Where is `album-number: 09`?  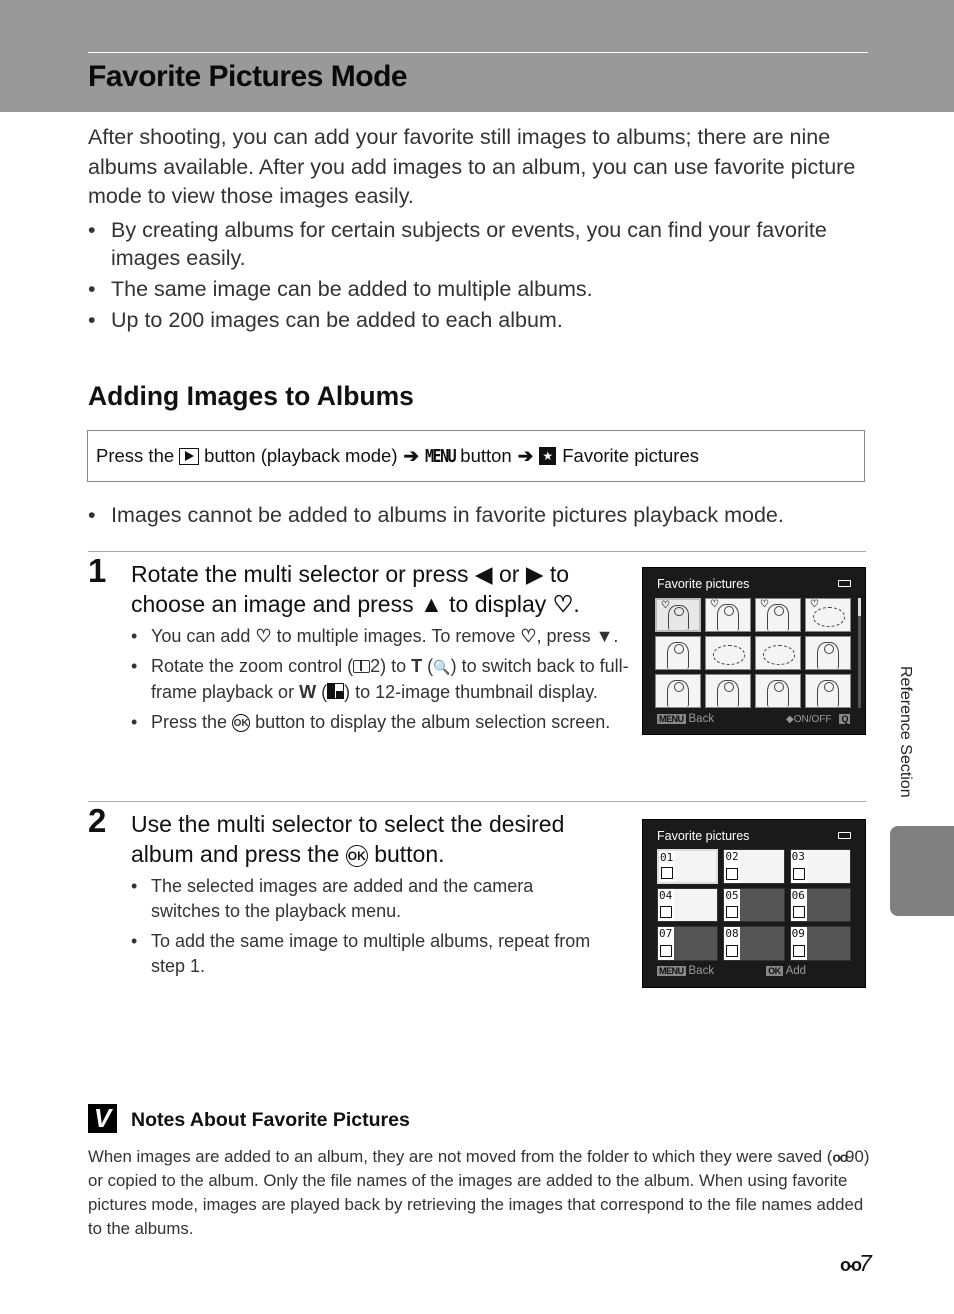 album-number: 09 is located at coordinates (798, 934).